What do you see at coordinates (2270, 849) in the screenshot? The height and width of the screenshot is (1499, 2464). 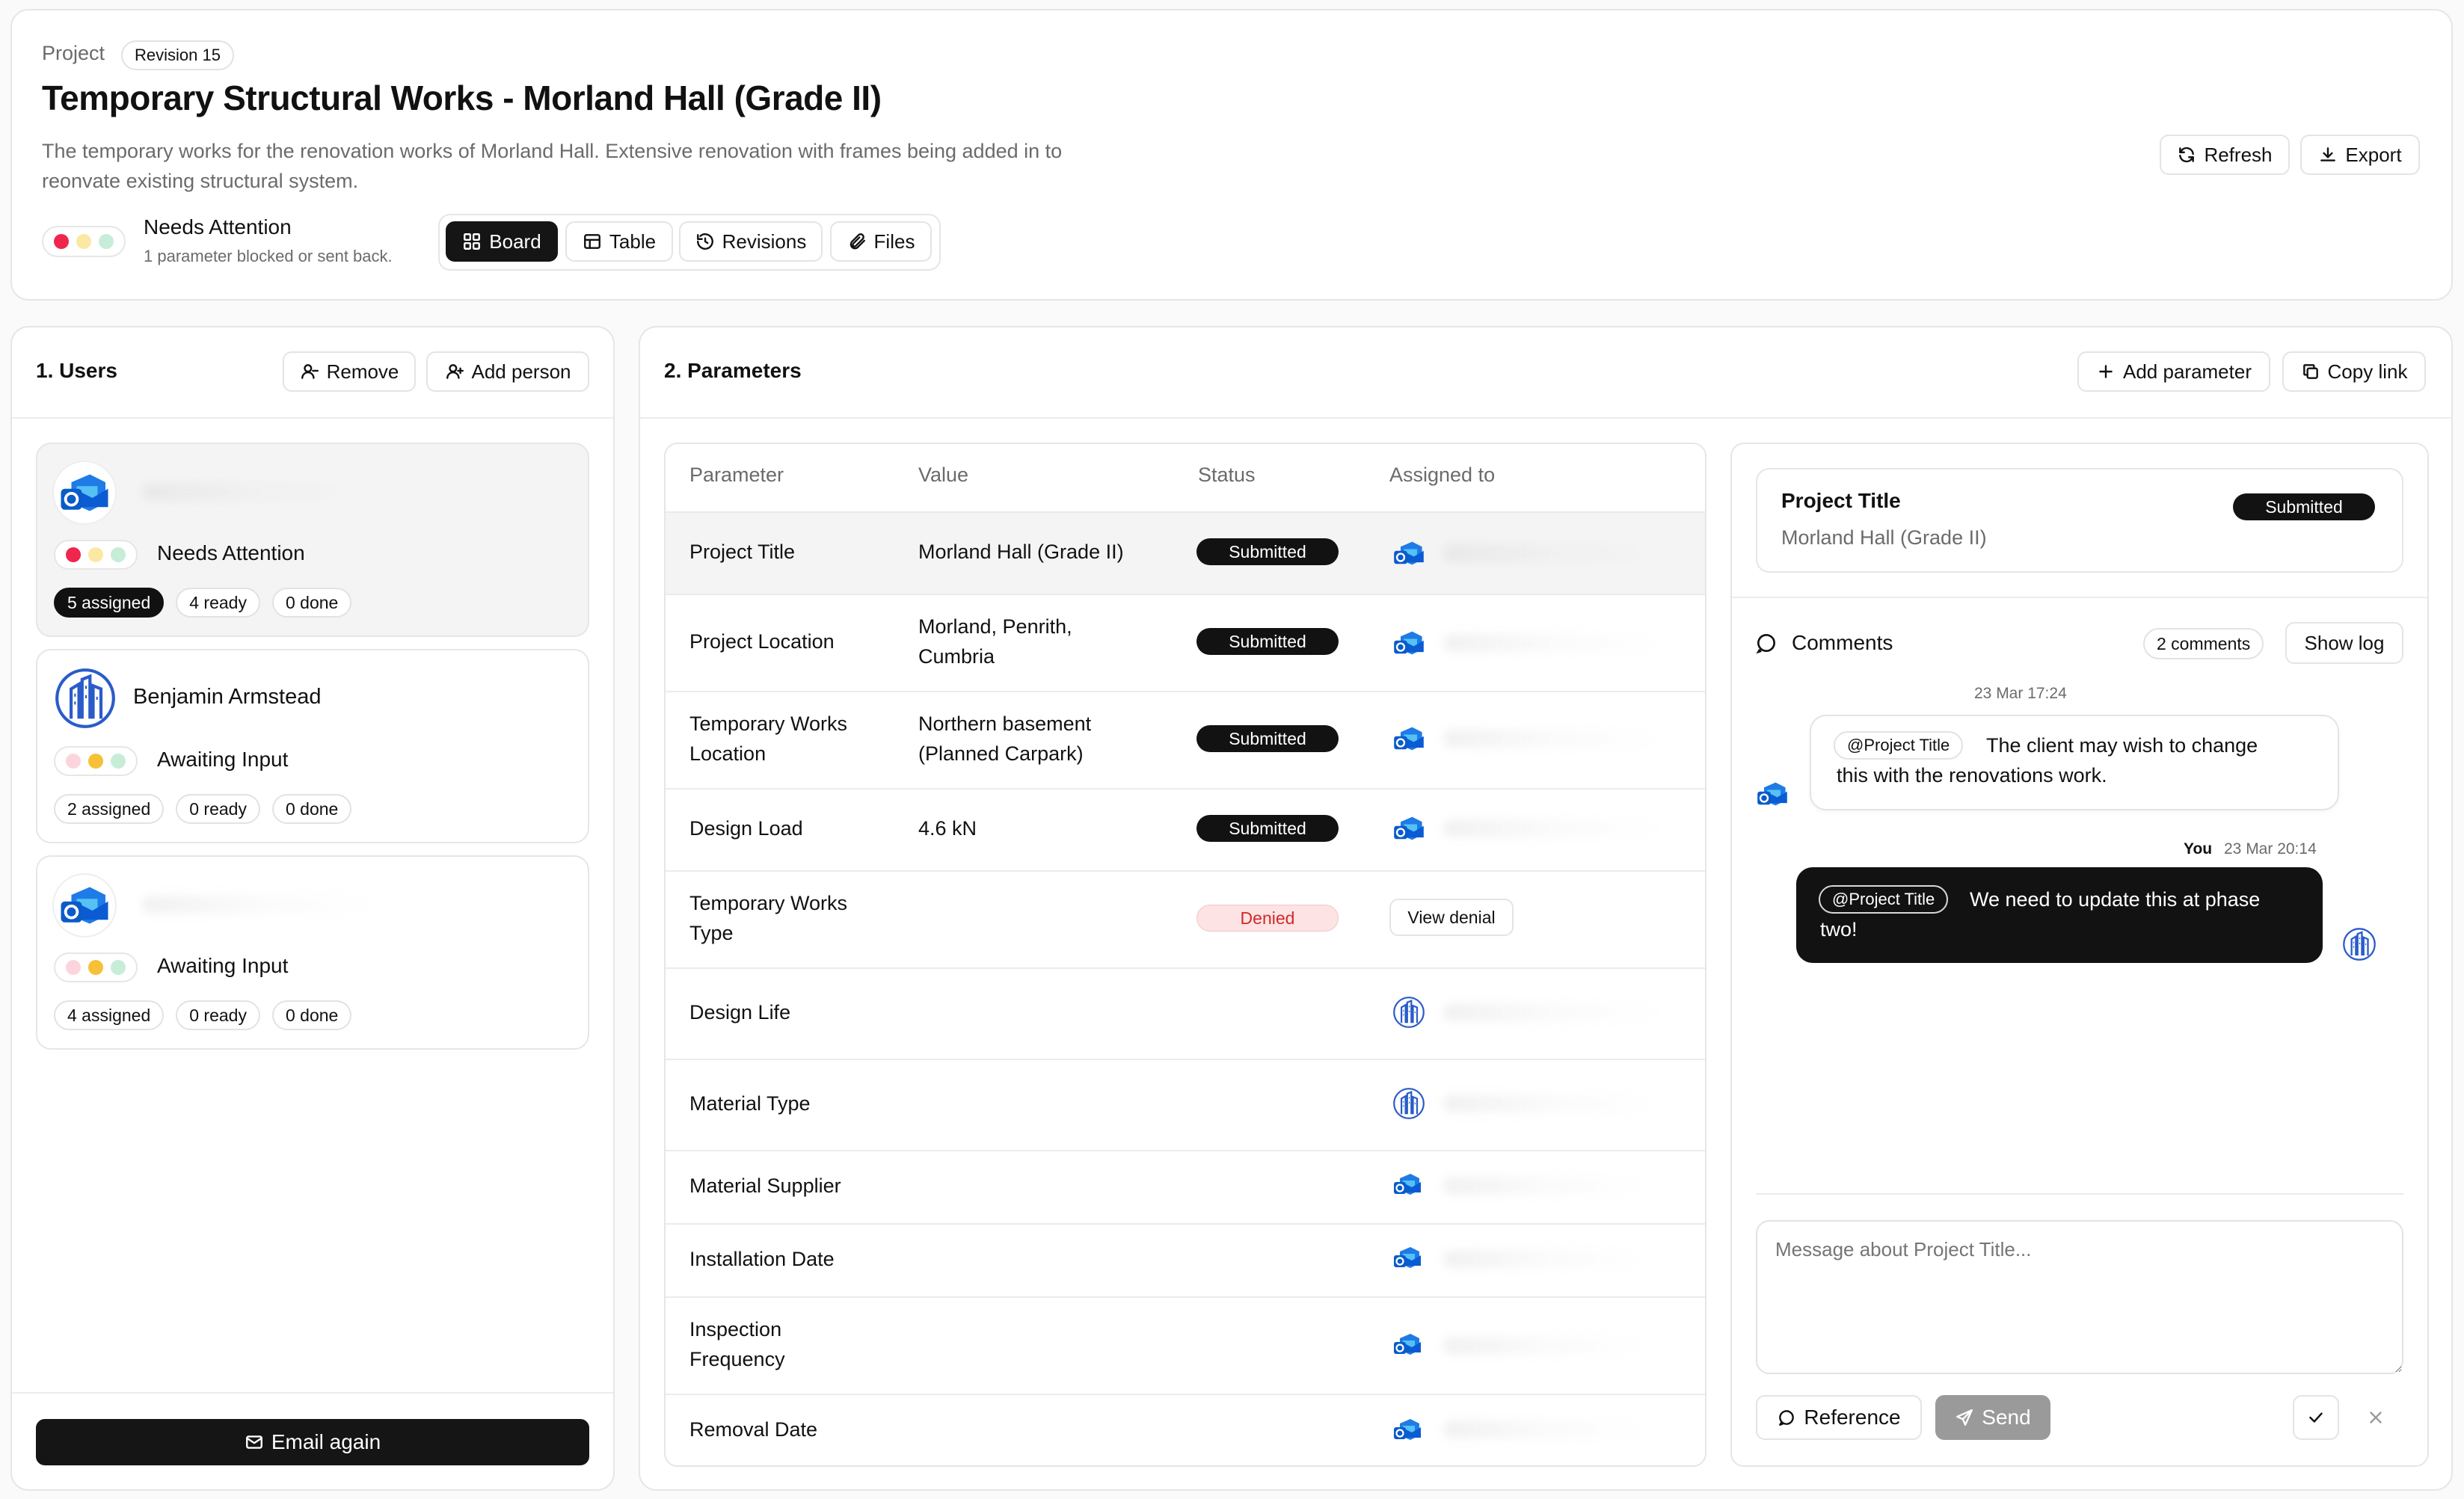 I see `comment-timestamp: 23 Mar 20:14` at bounding box center [2270, 849].